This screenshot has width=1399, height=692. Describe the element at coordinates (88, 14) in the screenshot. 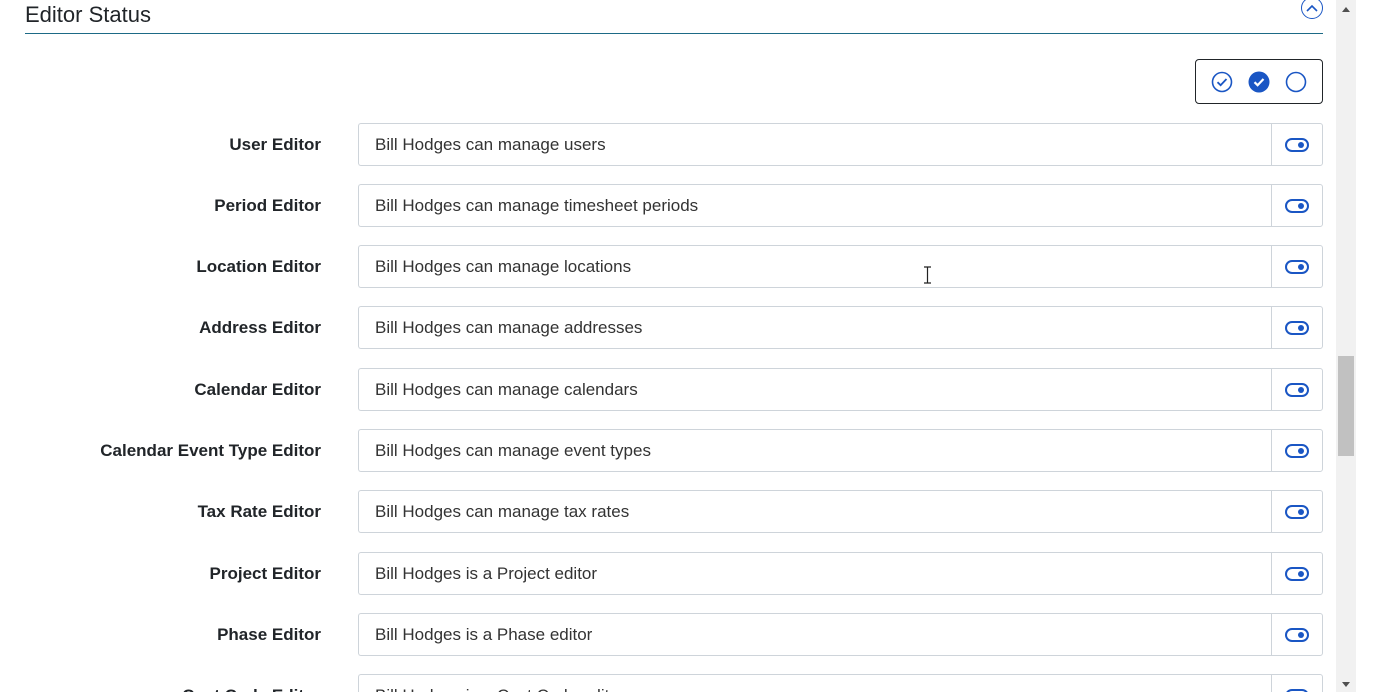

I see `section-title: Editor Status` at that location.